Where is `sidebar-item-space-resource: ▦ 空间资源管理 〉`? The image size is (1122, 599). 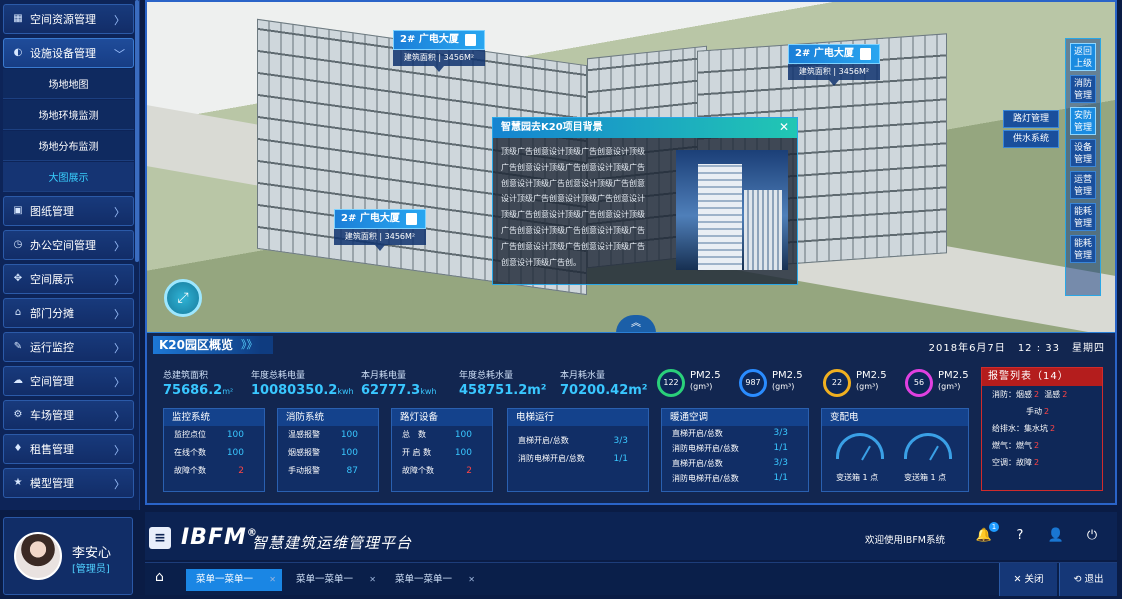
sidebar-item-space-resource: ▦ 空间资源管理 〉 is located at coordinates (68, 19).